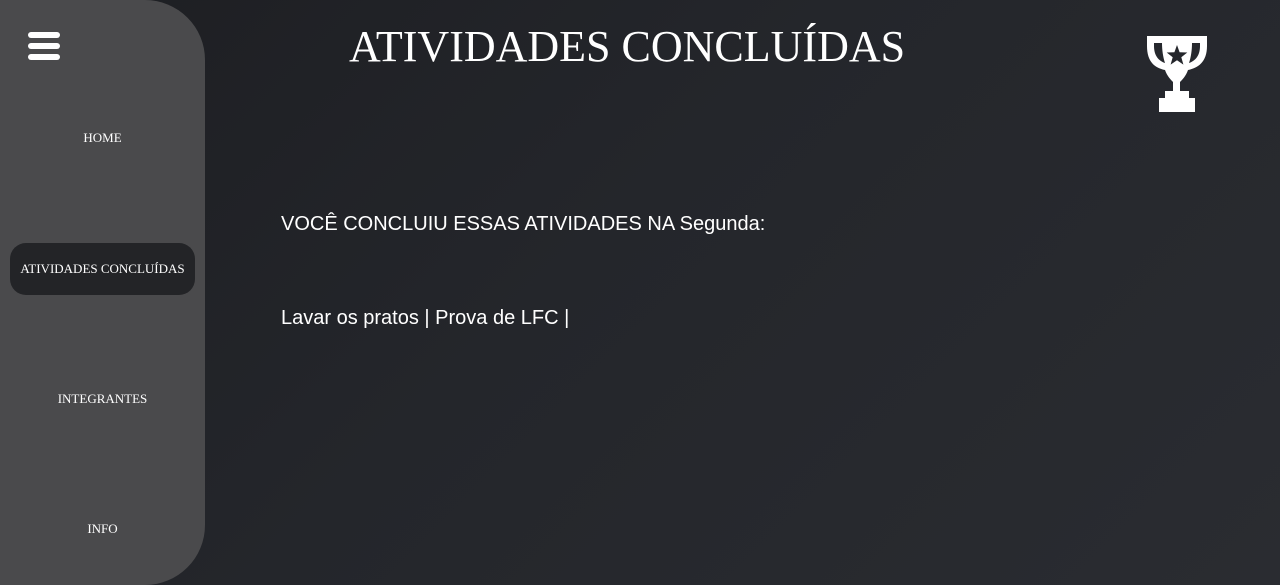  Describe the element at coordinates (762, 224) in the screenshot. I see `heading-suffix: :` at that location.